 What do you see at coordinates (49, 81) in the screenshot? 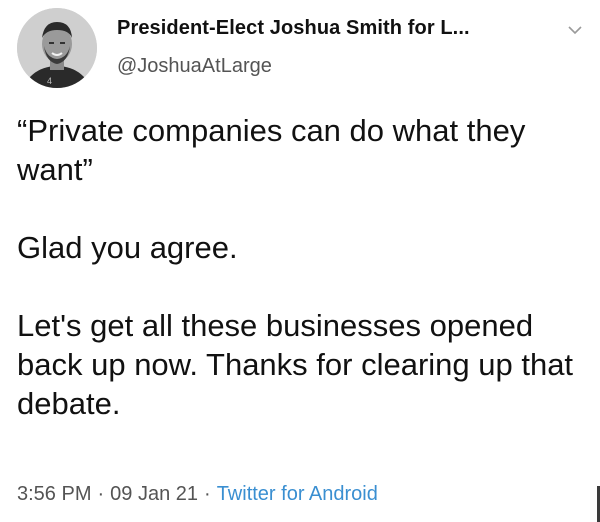
I see `svg-text: 4` at bounding box center [49, 81].